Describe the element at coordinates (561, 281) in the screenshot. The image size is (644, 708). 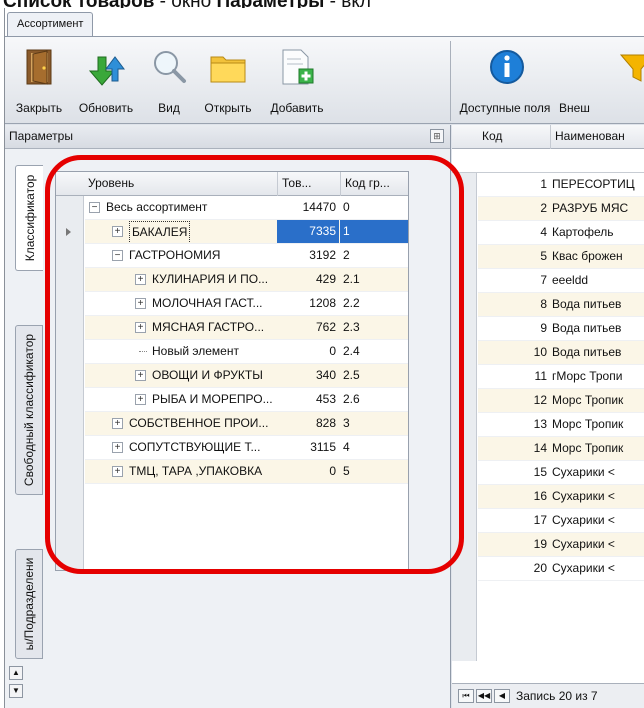
I see `list-item: 7 eeeldd` at that location.